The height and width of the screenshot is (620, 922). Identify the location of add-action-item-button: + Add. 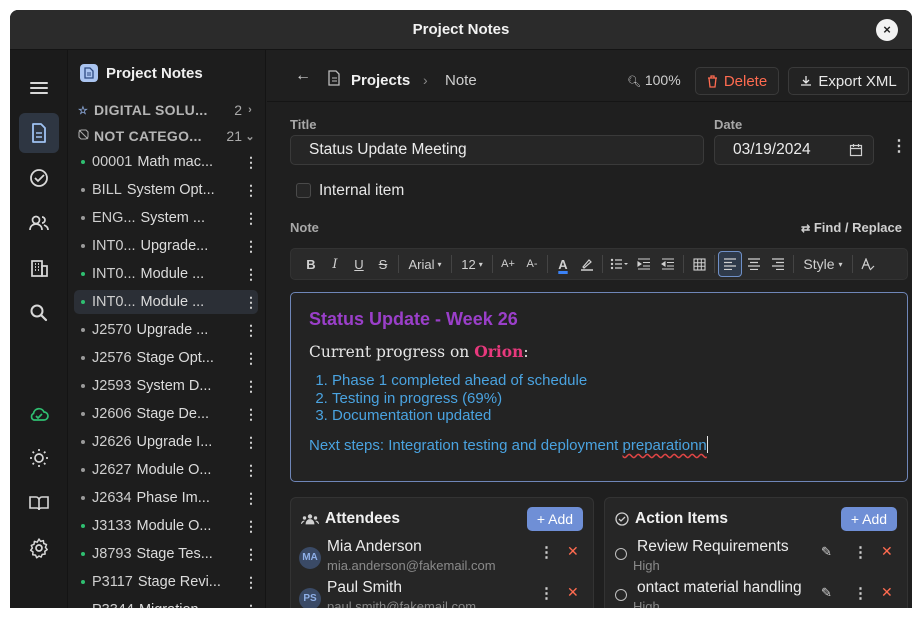
(869, 519).